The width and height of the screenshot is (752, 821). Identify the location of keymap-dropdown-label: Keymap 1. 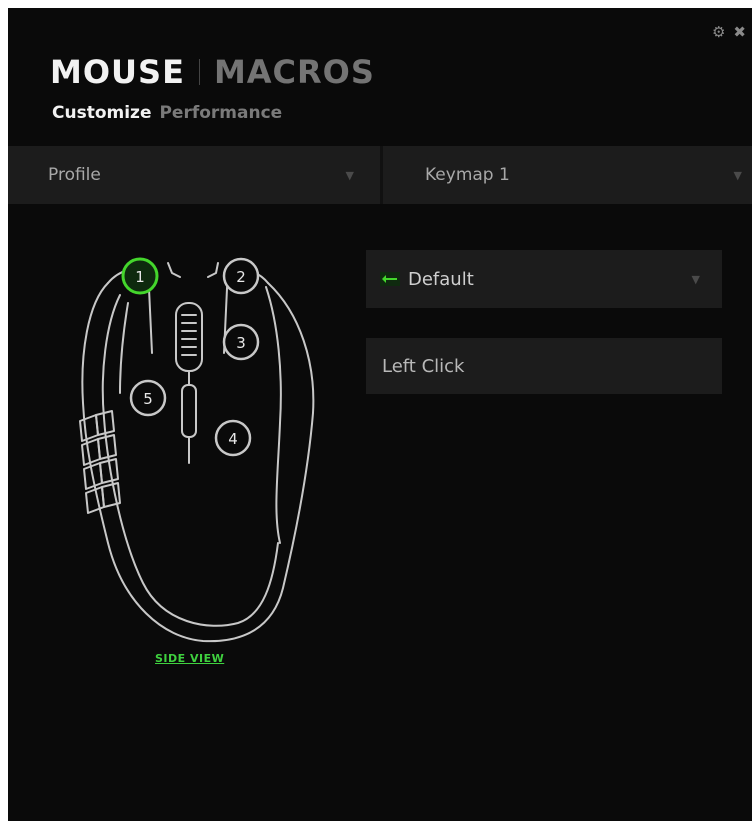
(467, 175).